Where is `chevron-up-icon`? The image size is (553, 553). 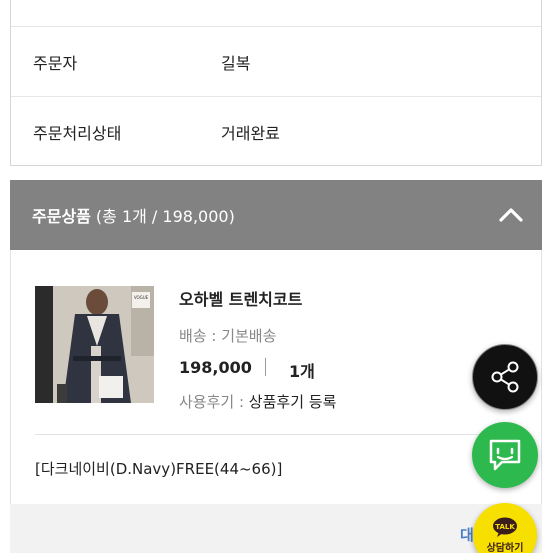 chevron-up-icon is located at coordinates (511, 215).